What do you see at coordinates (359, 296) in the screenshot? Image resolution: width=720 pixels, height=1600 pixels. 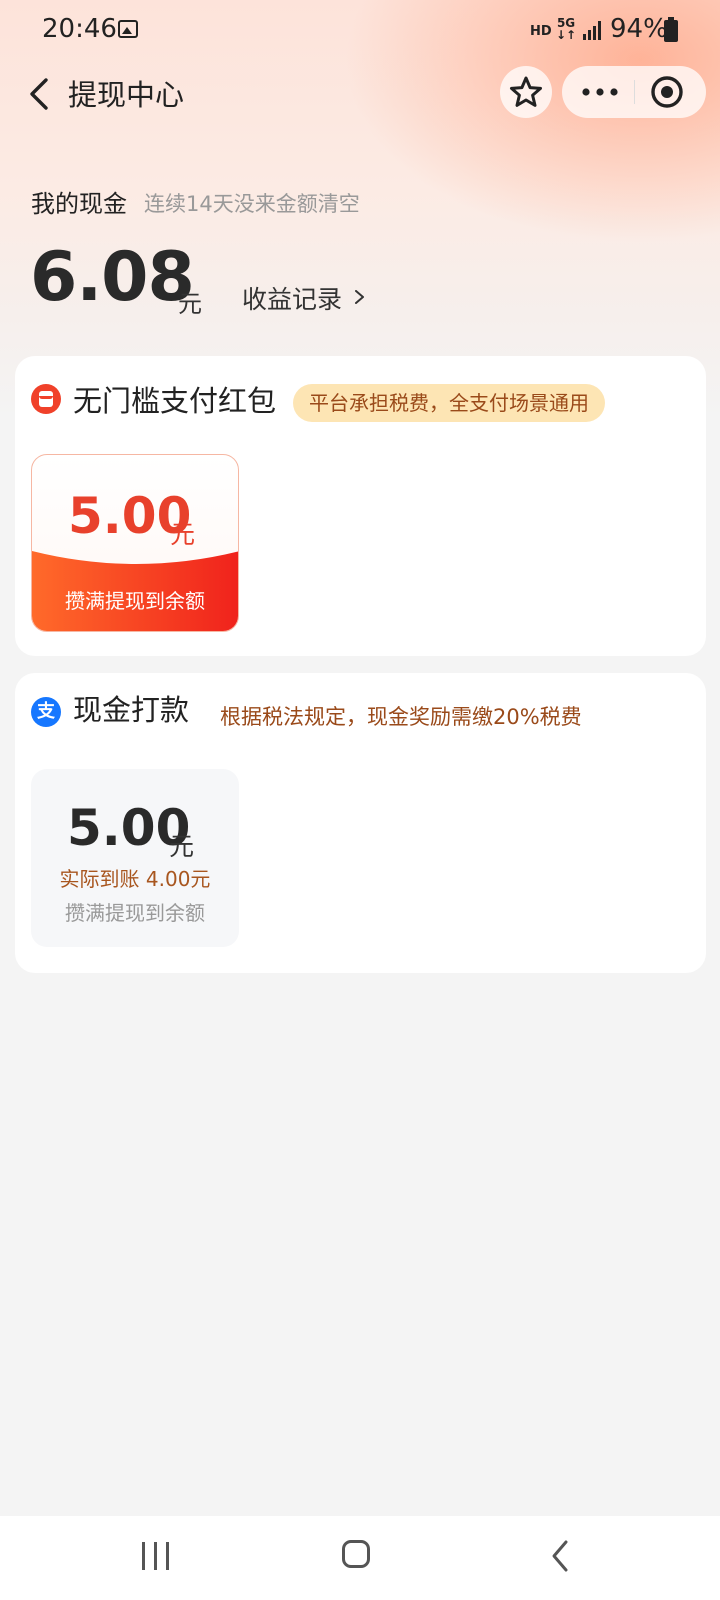 I see `chevron-right-icon` at bounding box center [359, 296].